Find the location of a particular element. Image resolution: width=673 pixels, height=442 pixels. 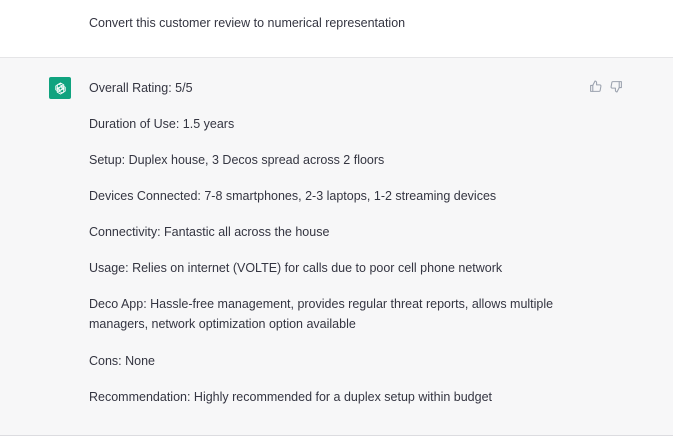

thumbs-up-icon is located at coordinates (595, 86).